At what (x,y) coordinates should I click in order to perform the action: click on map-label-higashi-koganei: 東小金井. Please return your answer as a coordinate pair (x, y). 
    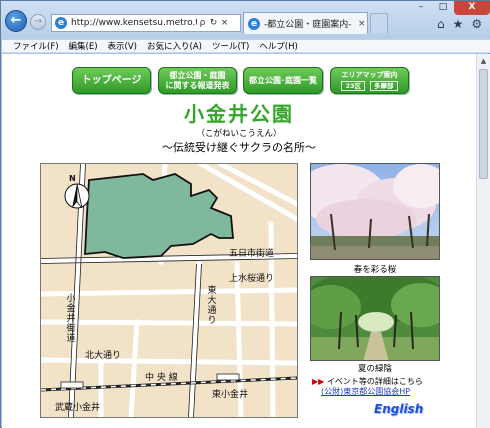
    Looking at the image, I should click on (230, 395).